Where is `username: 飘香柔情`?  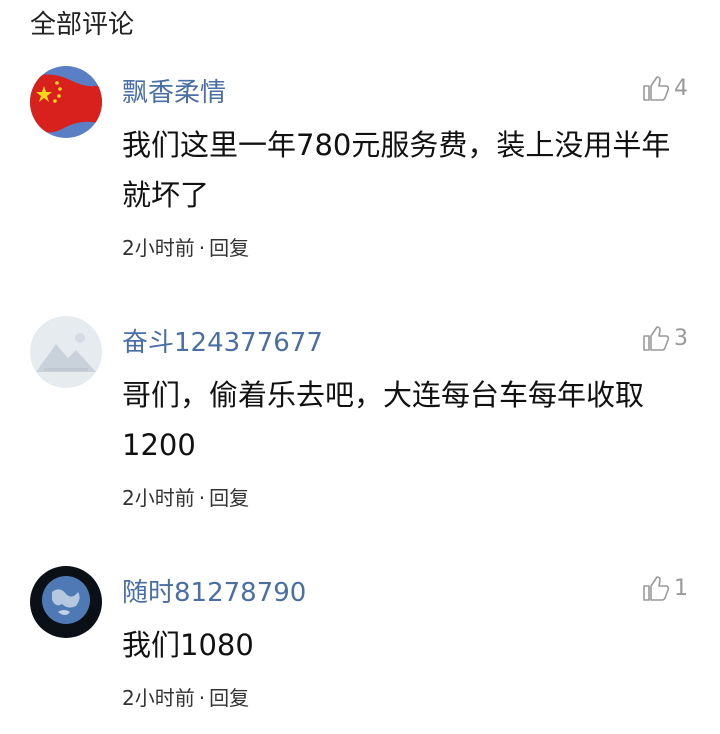
username: 飘香柔情 is located at coordinates (174, 90).